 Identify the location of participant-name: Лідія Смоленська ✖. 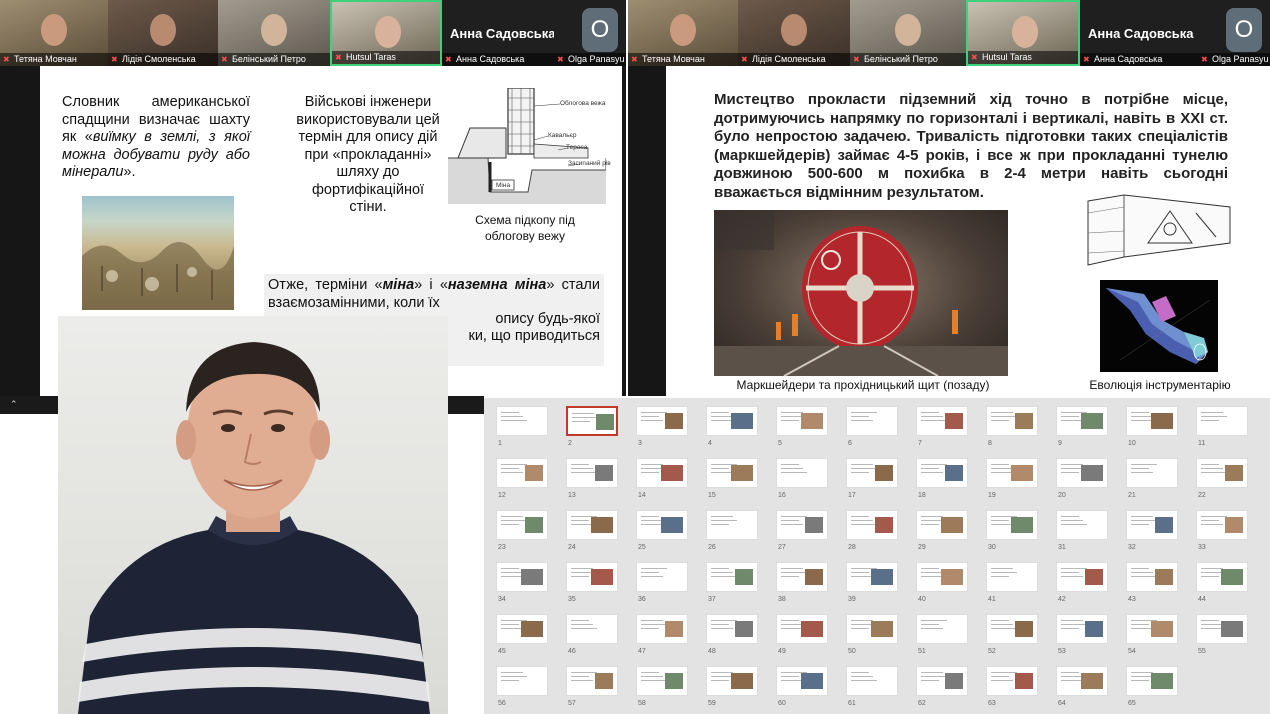
(794, 59).